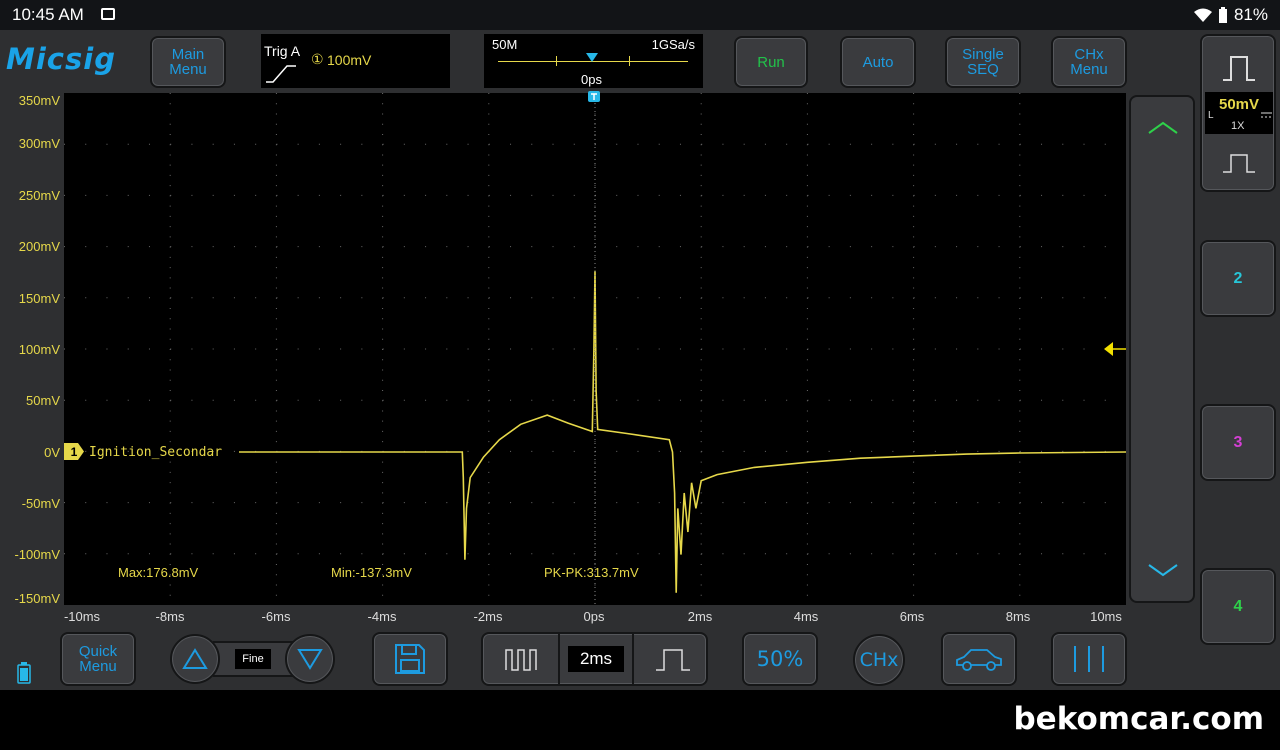 Image resolution: width=1280 pixels, height=750 pixels. What do you see at coordinates (276, 616) in the screenshot?
I see `x-tick-label: -6ms` at bounding box center [276, 616].